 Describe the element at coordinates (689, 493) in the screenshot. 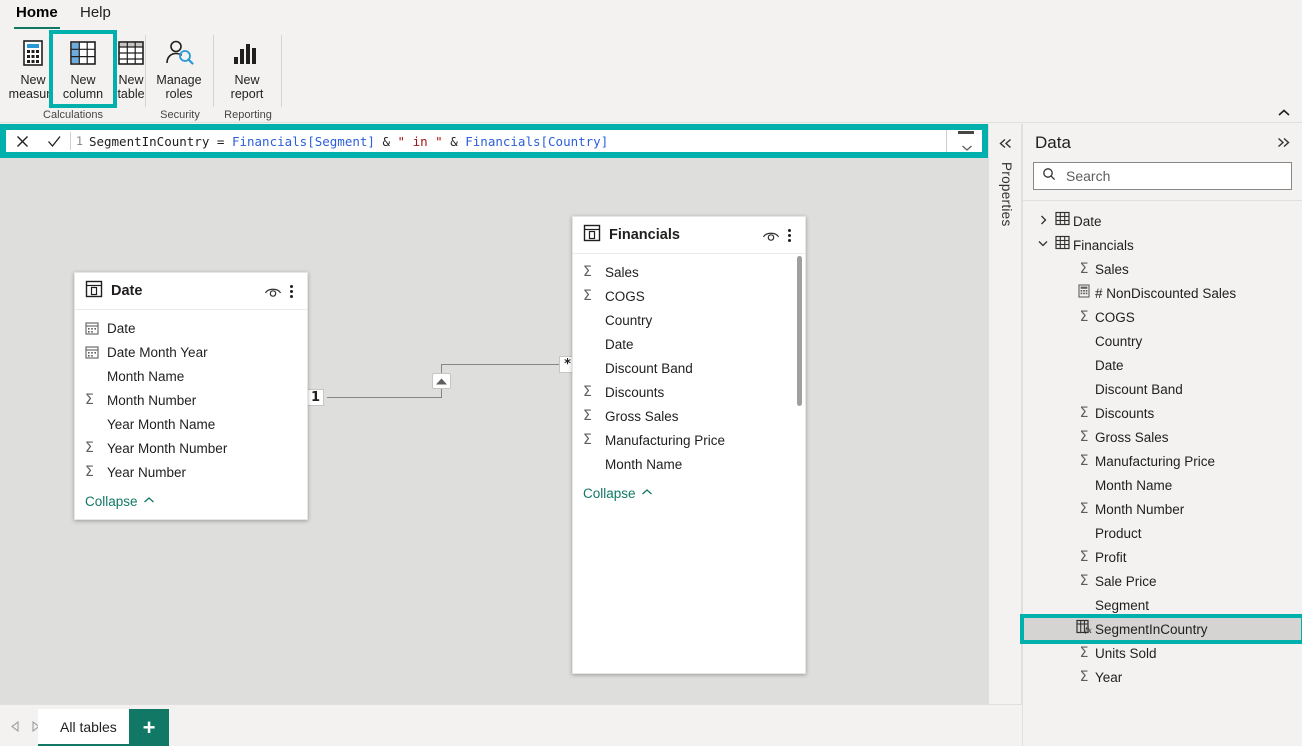

I see `table-card-financials-collapse: Collapse` at that location.